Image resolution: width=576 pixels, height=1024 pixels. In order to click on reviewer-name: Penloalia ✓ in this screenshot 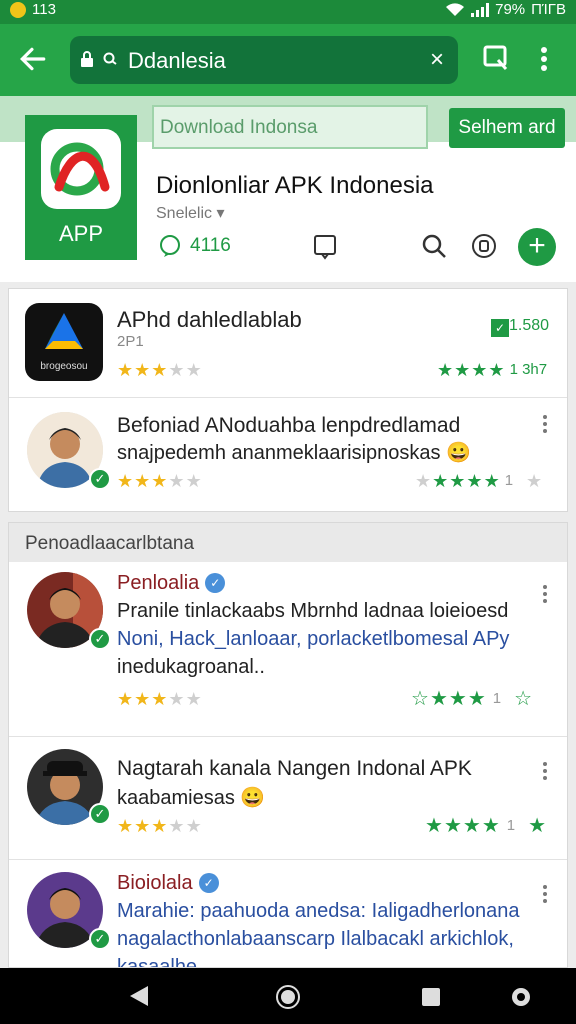, I will do `click(171, 583)`.